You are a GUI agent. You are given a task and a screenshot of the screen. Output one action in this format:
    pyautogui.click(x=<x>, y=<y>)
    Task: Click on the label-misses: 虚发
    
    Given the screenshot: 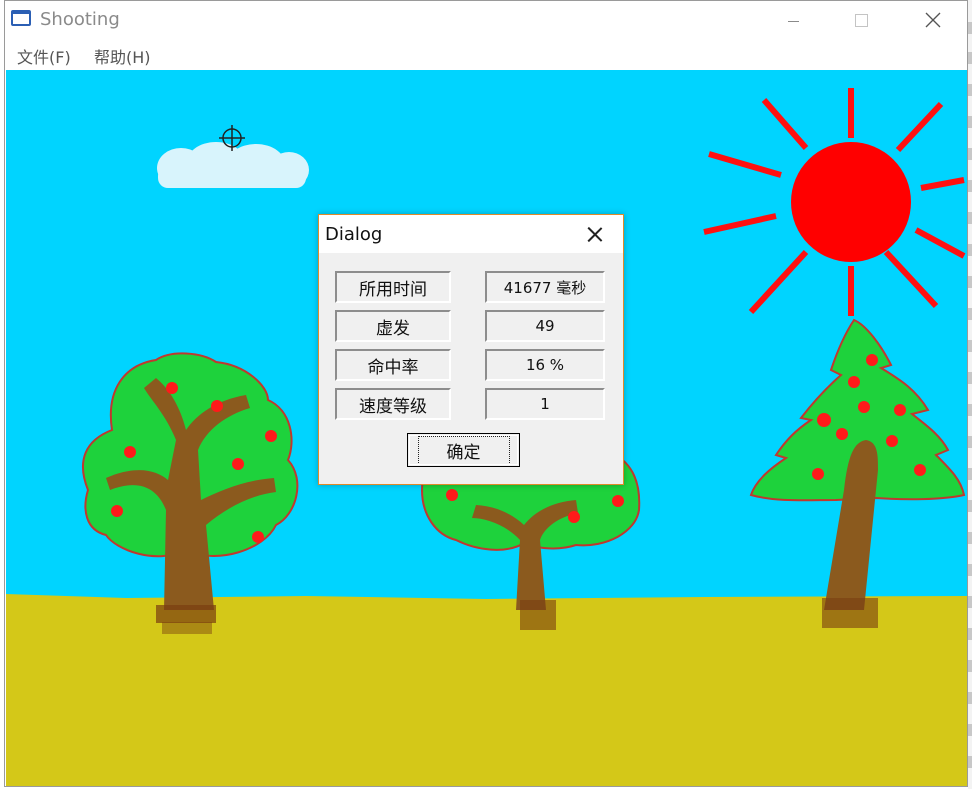 What is the action you would take?
    pyautogui.click(x=393, y=326)
    